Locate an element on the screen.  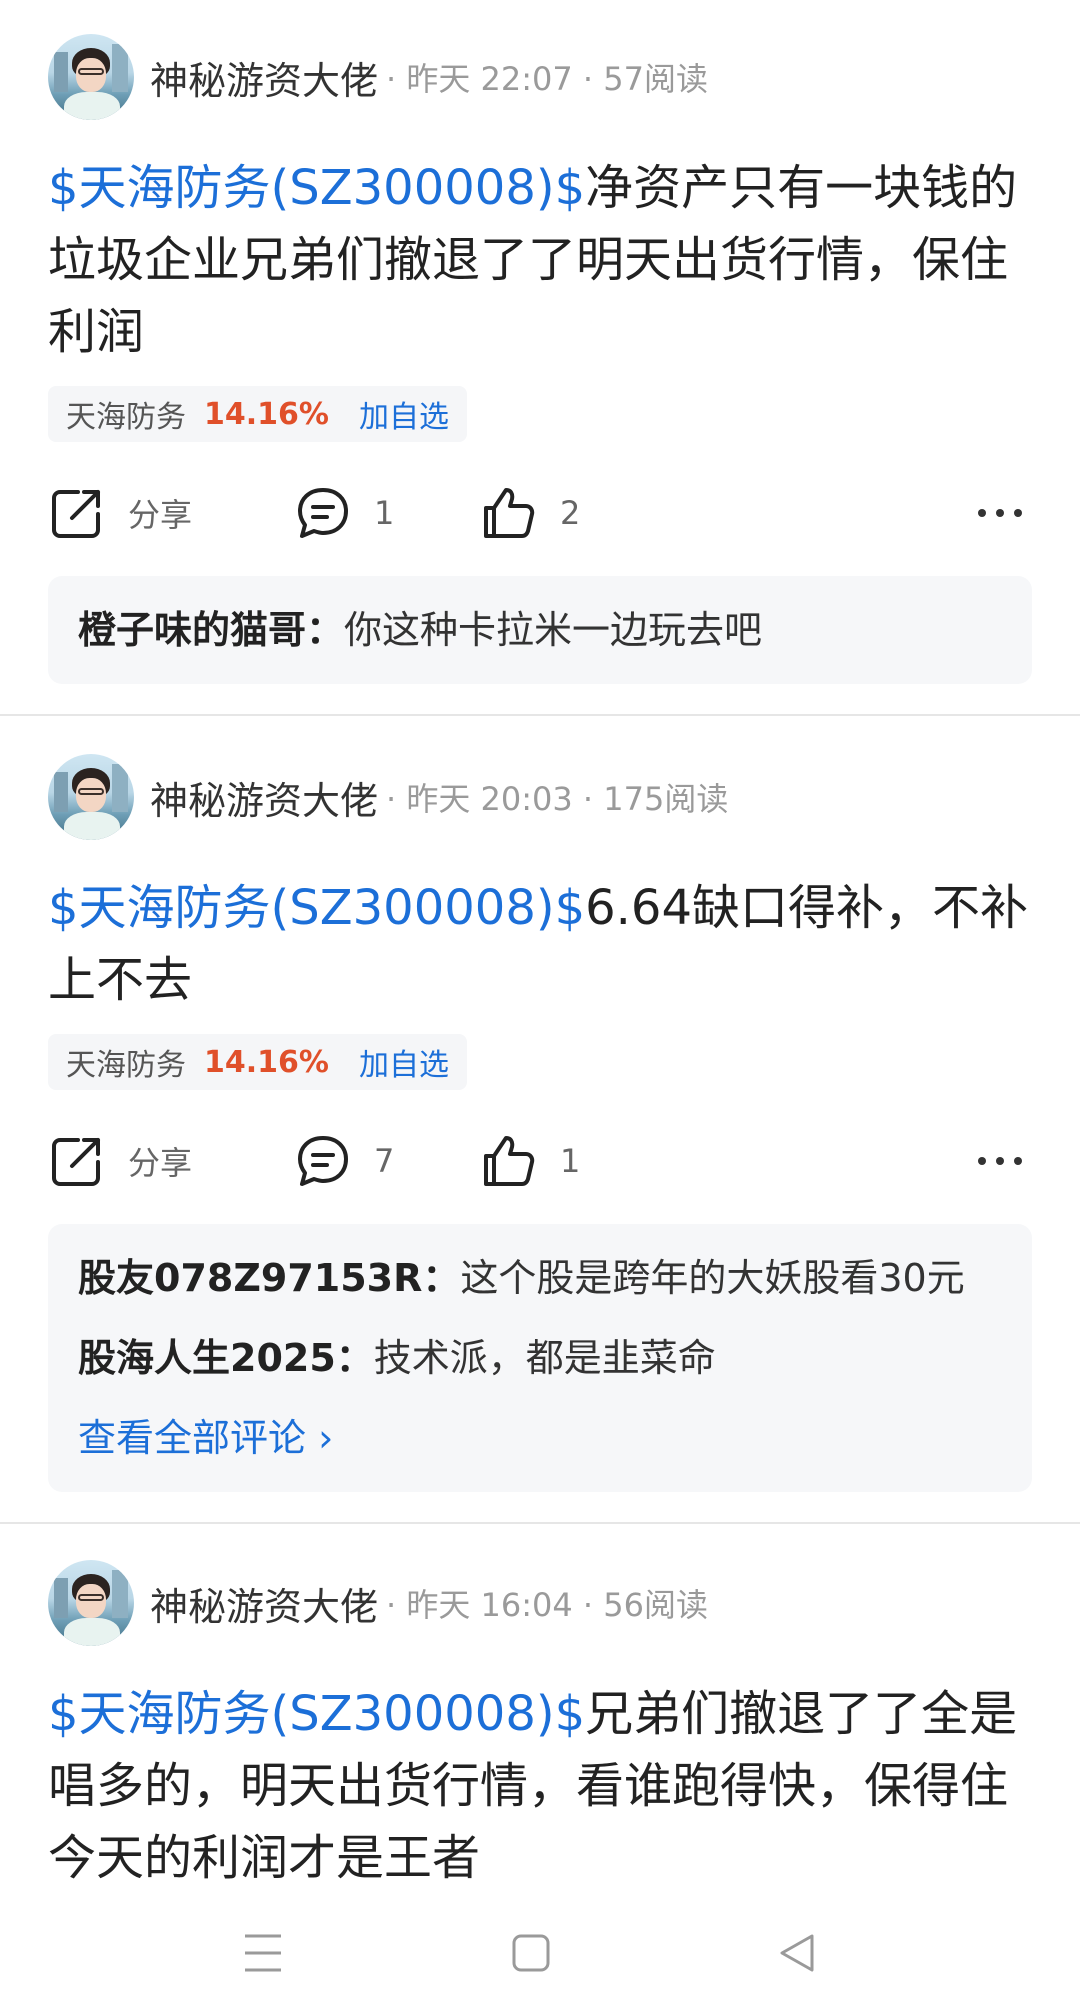
comment-panel: 橙子味的猫哥：你这种卡拉米一边玩去吧 is located at coordinates (540, 630).